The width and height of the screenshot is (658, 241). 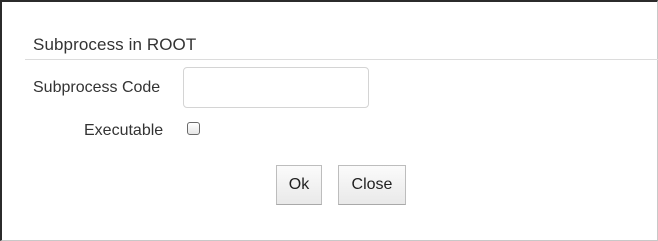 I want to click on close-button: Close, so click(x=372, y=185).